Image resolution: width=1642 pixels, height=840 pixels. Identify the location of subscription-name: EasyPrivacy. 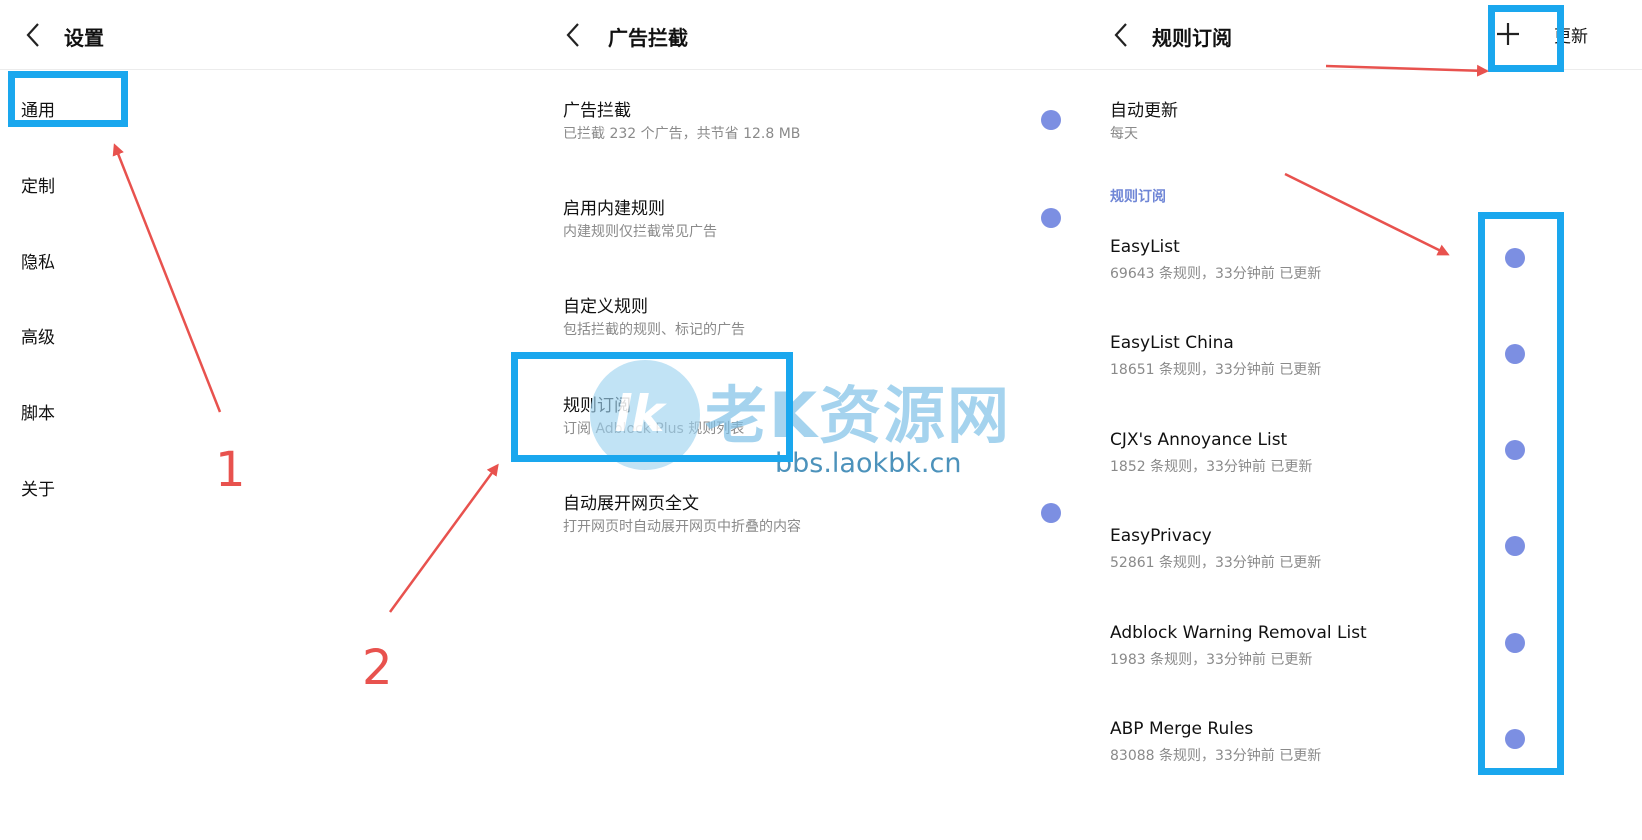
(1161, 536).